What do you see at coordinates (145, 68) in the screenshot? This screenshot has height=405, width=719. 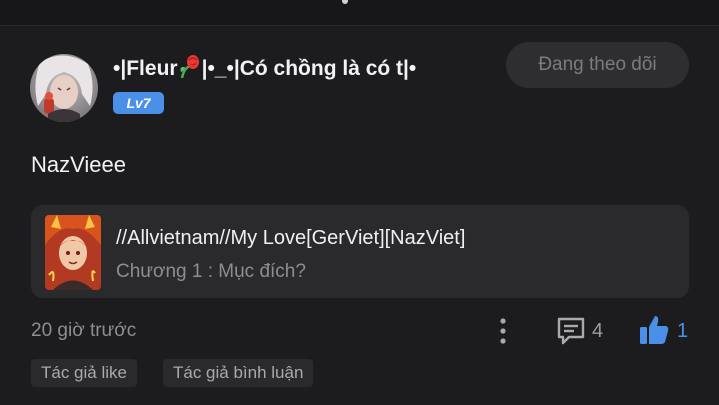 I see `author-name-prefix: •|Fleur` at bounding box center [145, 68].